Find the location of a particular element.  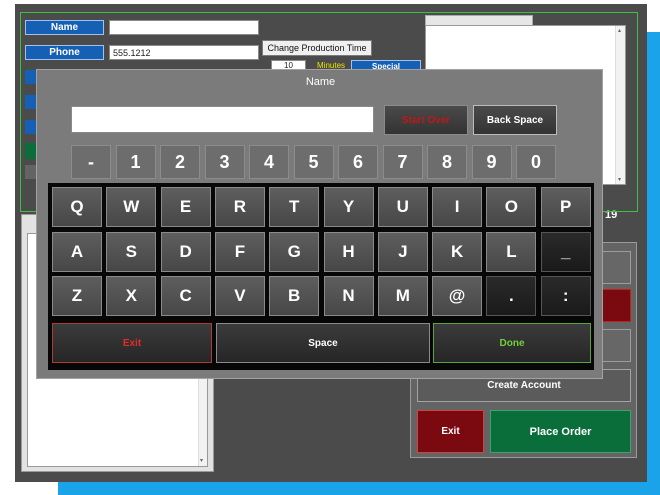

letter-key: G is located at coordinates (294, 251).